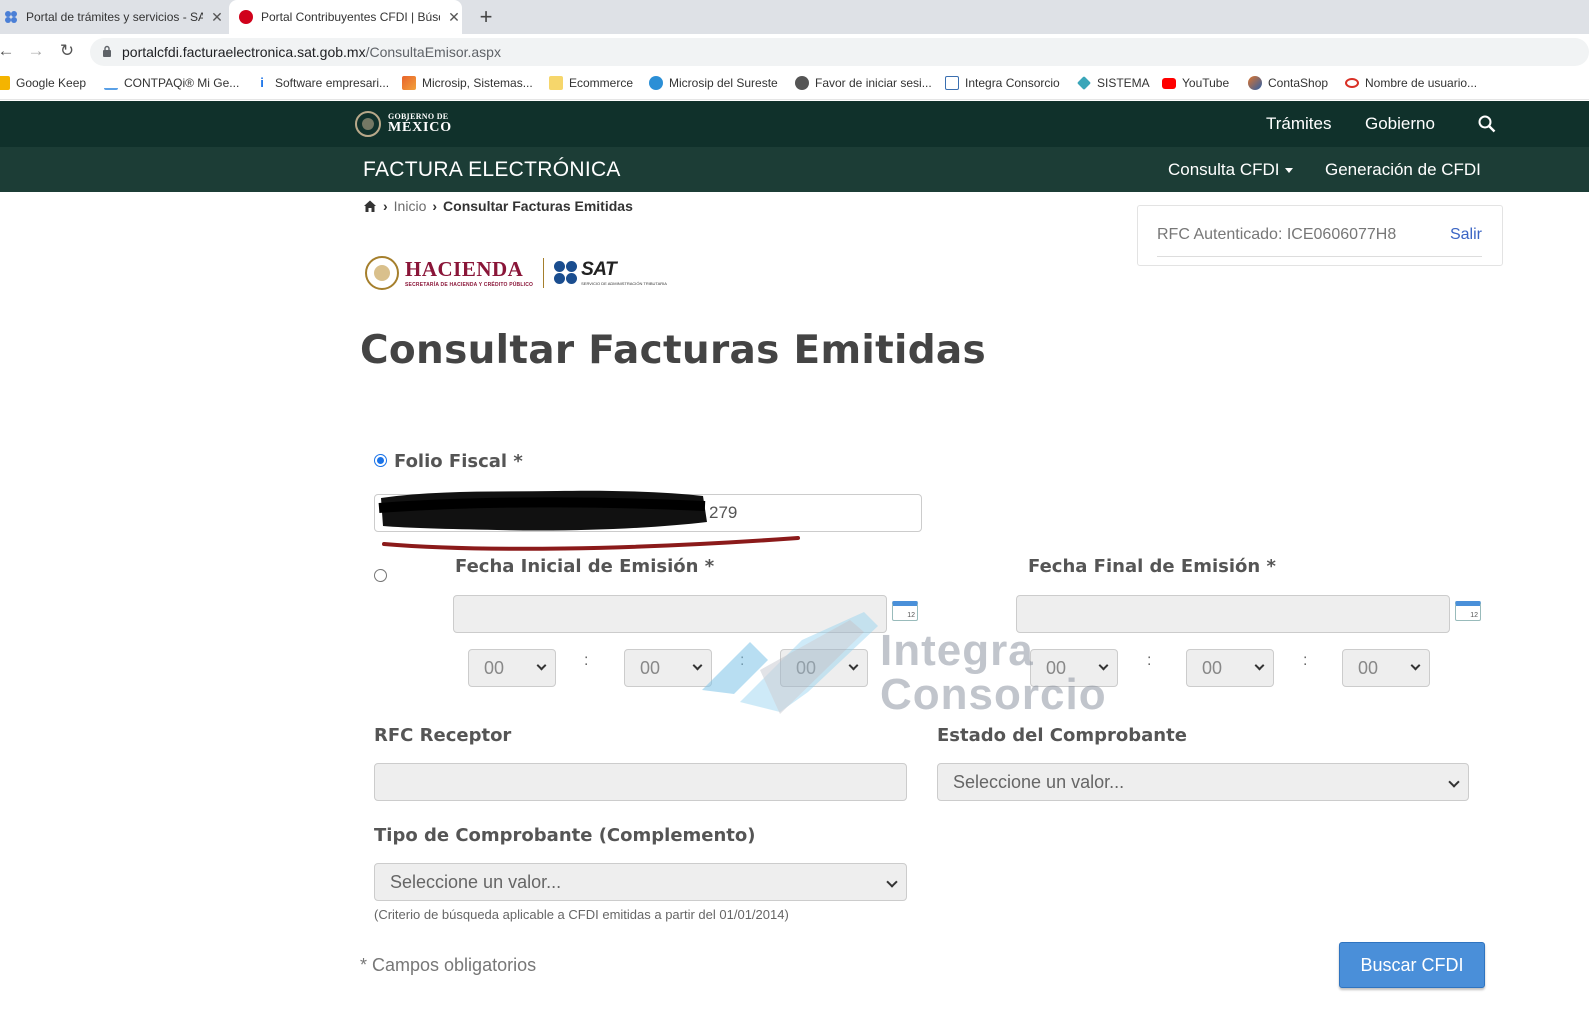 Image resolution: width=1589 pixels, height=1023 pixels. I want to click on tab-title: Portal de trámites y servicios - SAT, so click(114, 17).